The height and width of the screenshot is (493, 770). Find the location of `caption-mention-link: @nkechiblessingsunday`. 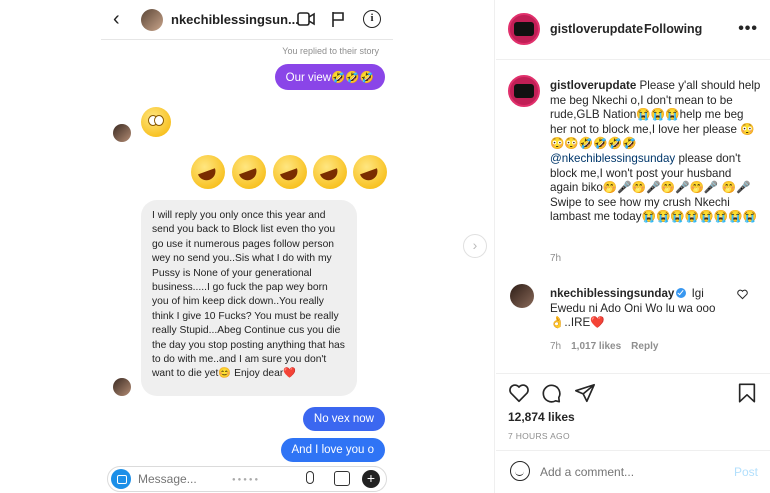

caption-mention-link: @nkechiblessingsunday is located at coordinates (612, 158).